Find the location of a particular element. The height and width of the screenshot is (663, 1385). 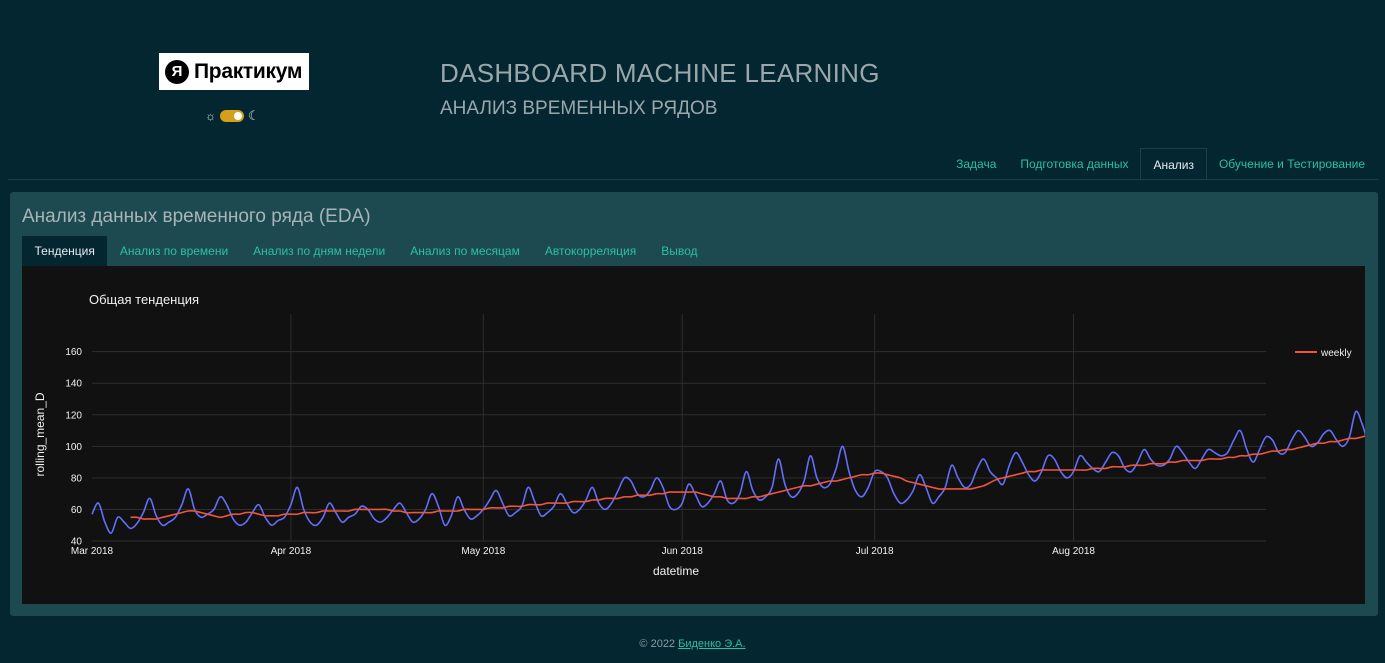

chart-title: Общая тенденция is located at coordinates (144, 299).